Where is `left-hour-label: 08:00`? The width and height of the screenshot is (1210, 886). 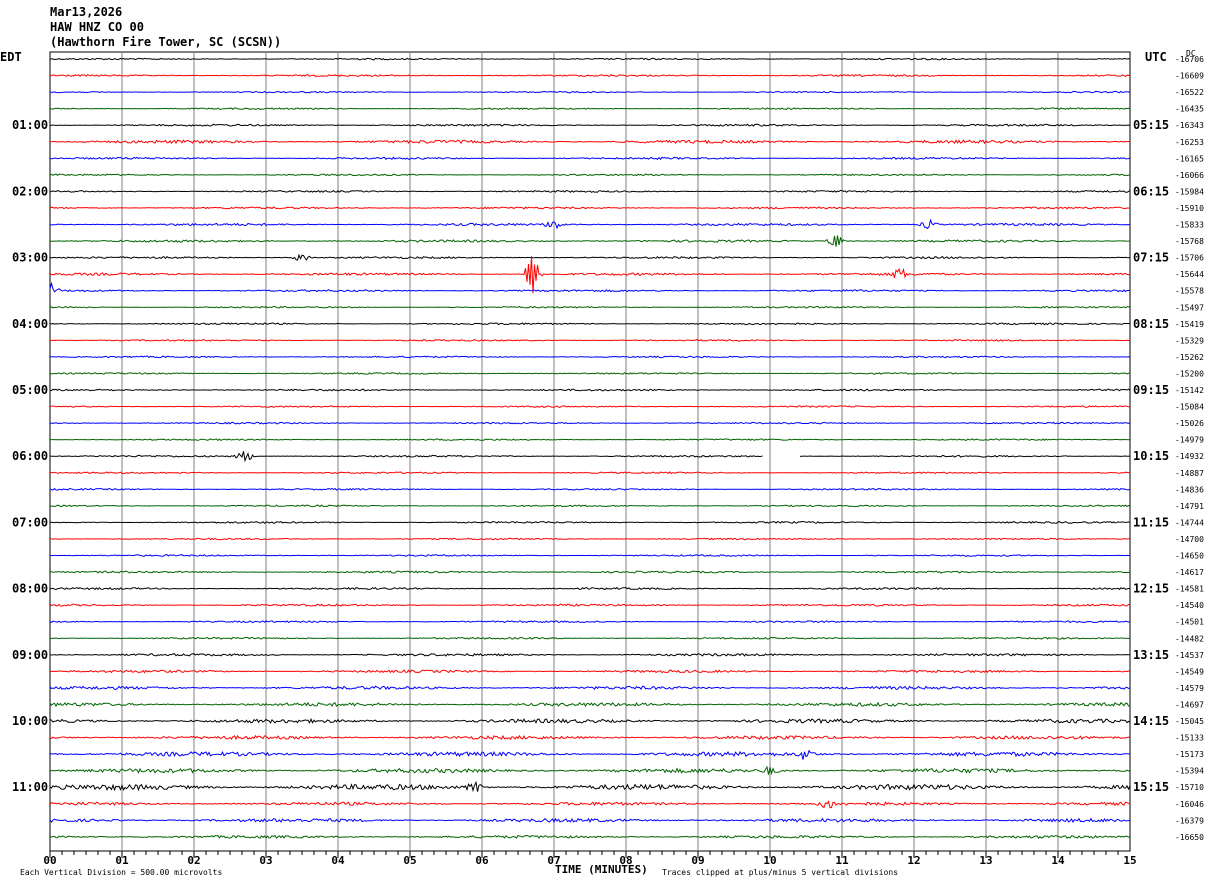
left-hour-label: 08:00 is located at coordinates (30, 589).